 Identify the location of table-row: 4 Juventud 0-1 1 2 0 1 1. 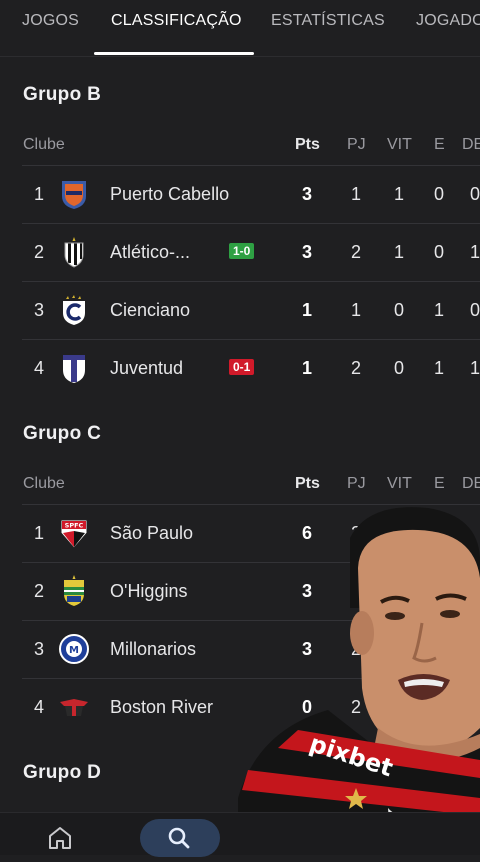
(251, 368).